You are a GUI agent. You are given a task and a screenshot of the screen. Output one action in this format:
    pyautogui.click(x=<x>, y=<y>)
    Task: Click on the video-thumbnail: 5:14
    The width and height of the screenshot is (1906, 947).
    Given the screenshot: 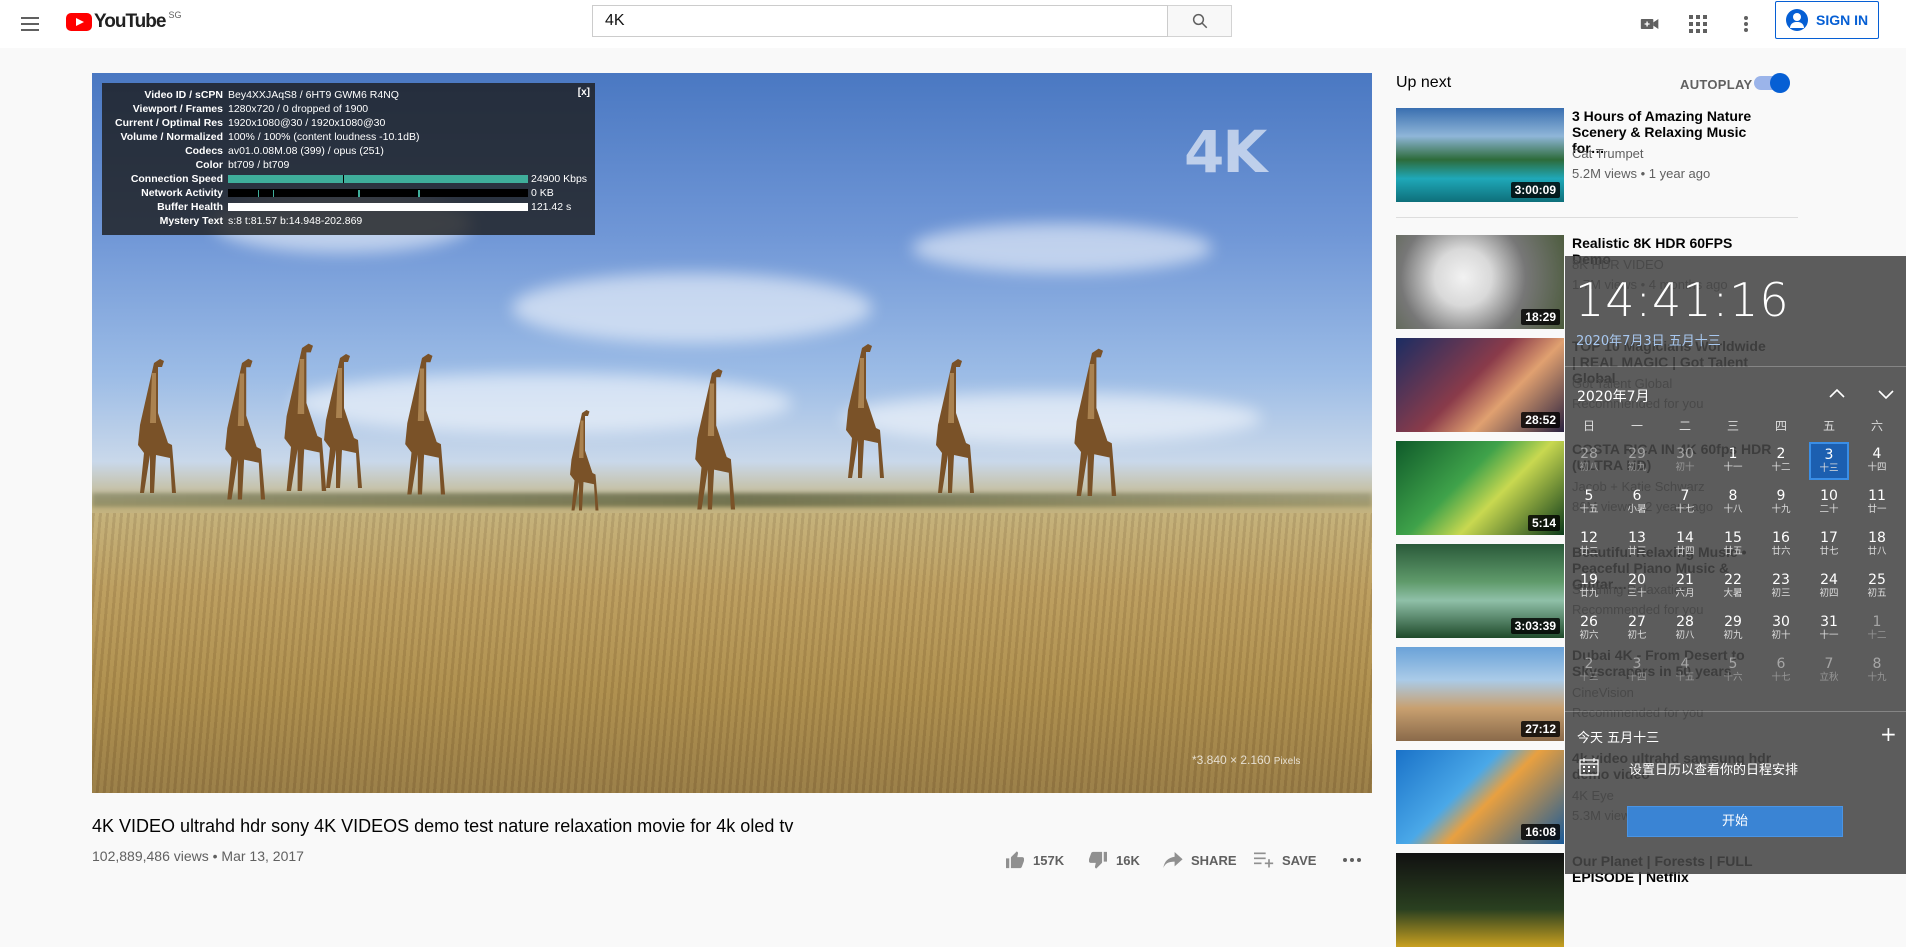 What is the action you would take?
    pyautogui.click(x=1480, y=488)
    